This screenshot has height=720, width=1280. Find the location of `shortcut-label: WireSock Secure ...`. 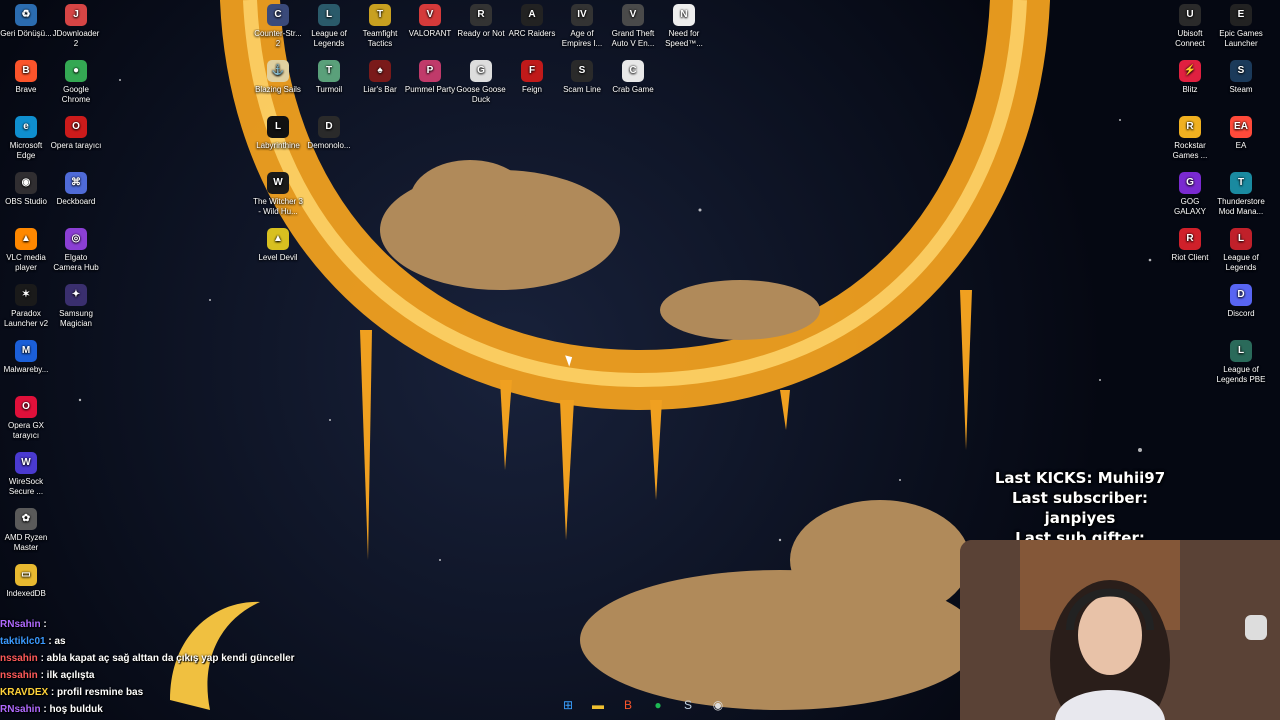

shortcut-label: WireSock Secure ... is located at coordinates (26, 486).